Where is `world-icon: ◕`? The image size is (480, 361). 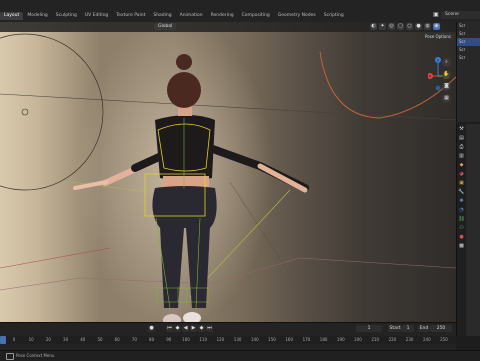 world-icon: ◕ is located at coordinates (461, 174).